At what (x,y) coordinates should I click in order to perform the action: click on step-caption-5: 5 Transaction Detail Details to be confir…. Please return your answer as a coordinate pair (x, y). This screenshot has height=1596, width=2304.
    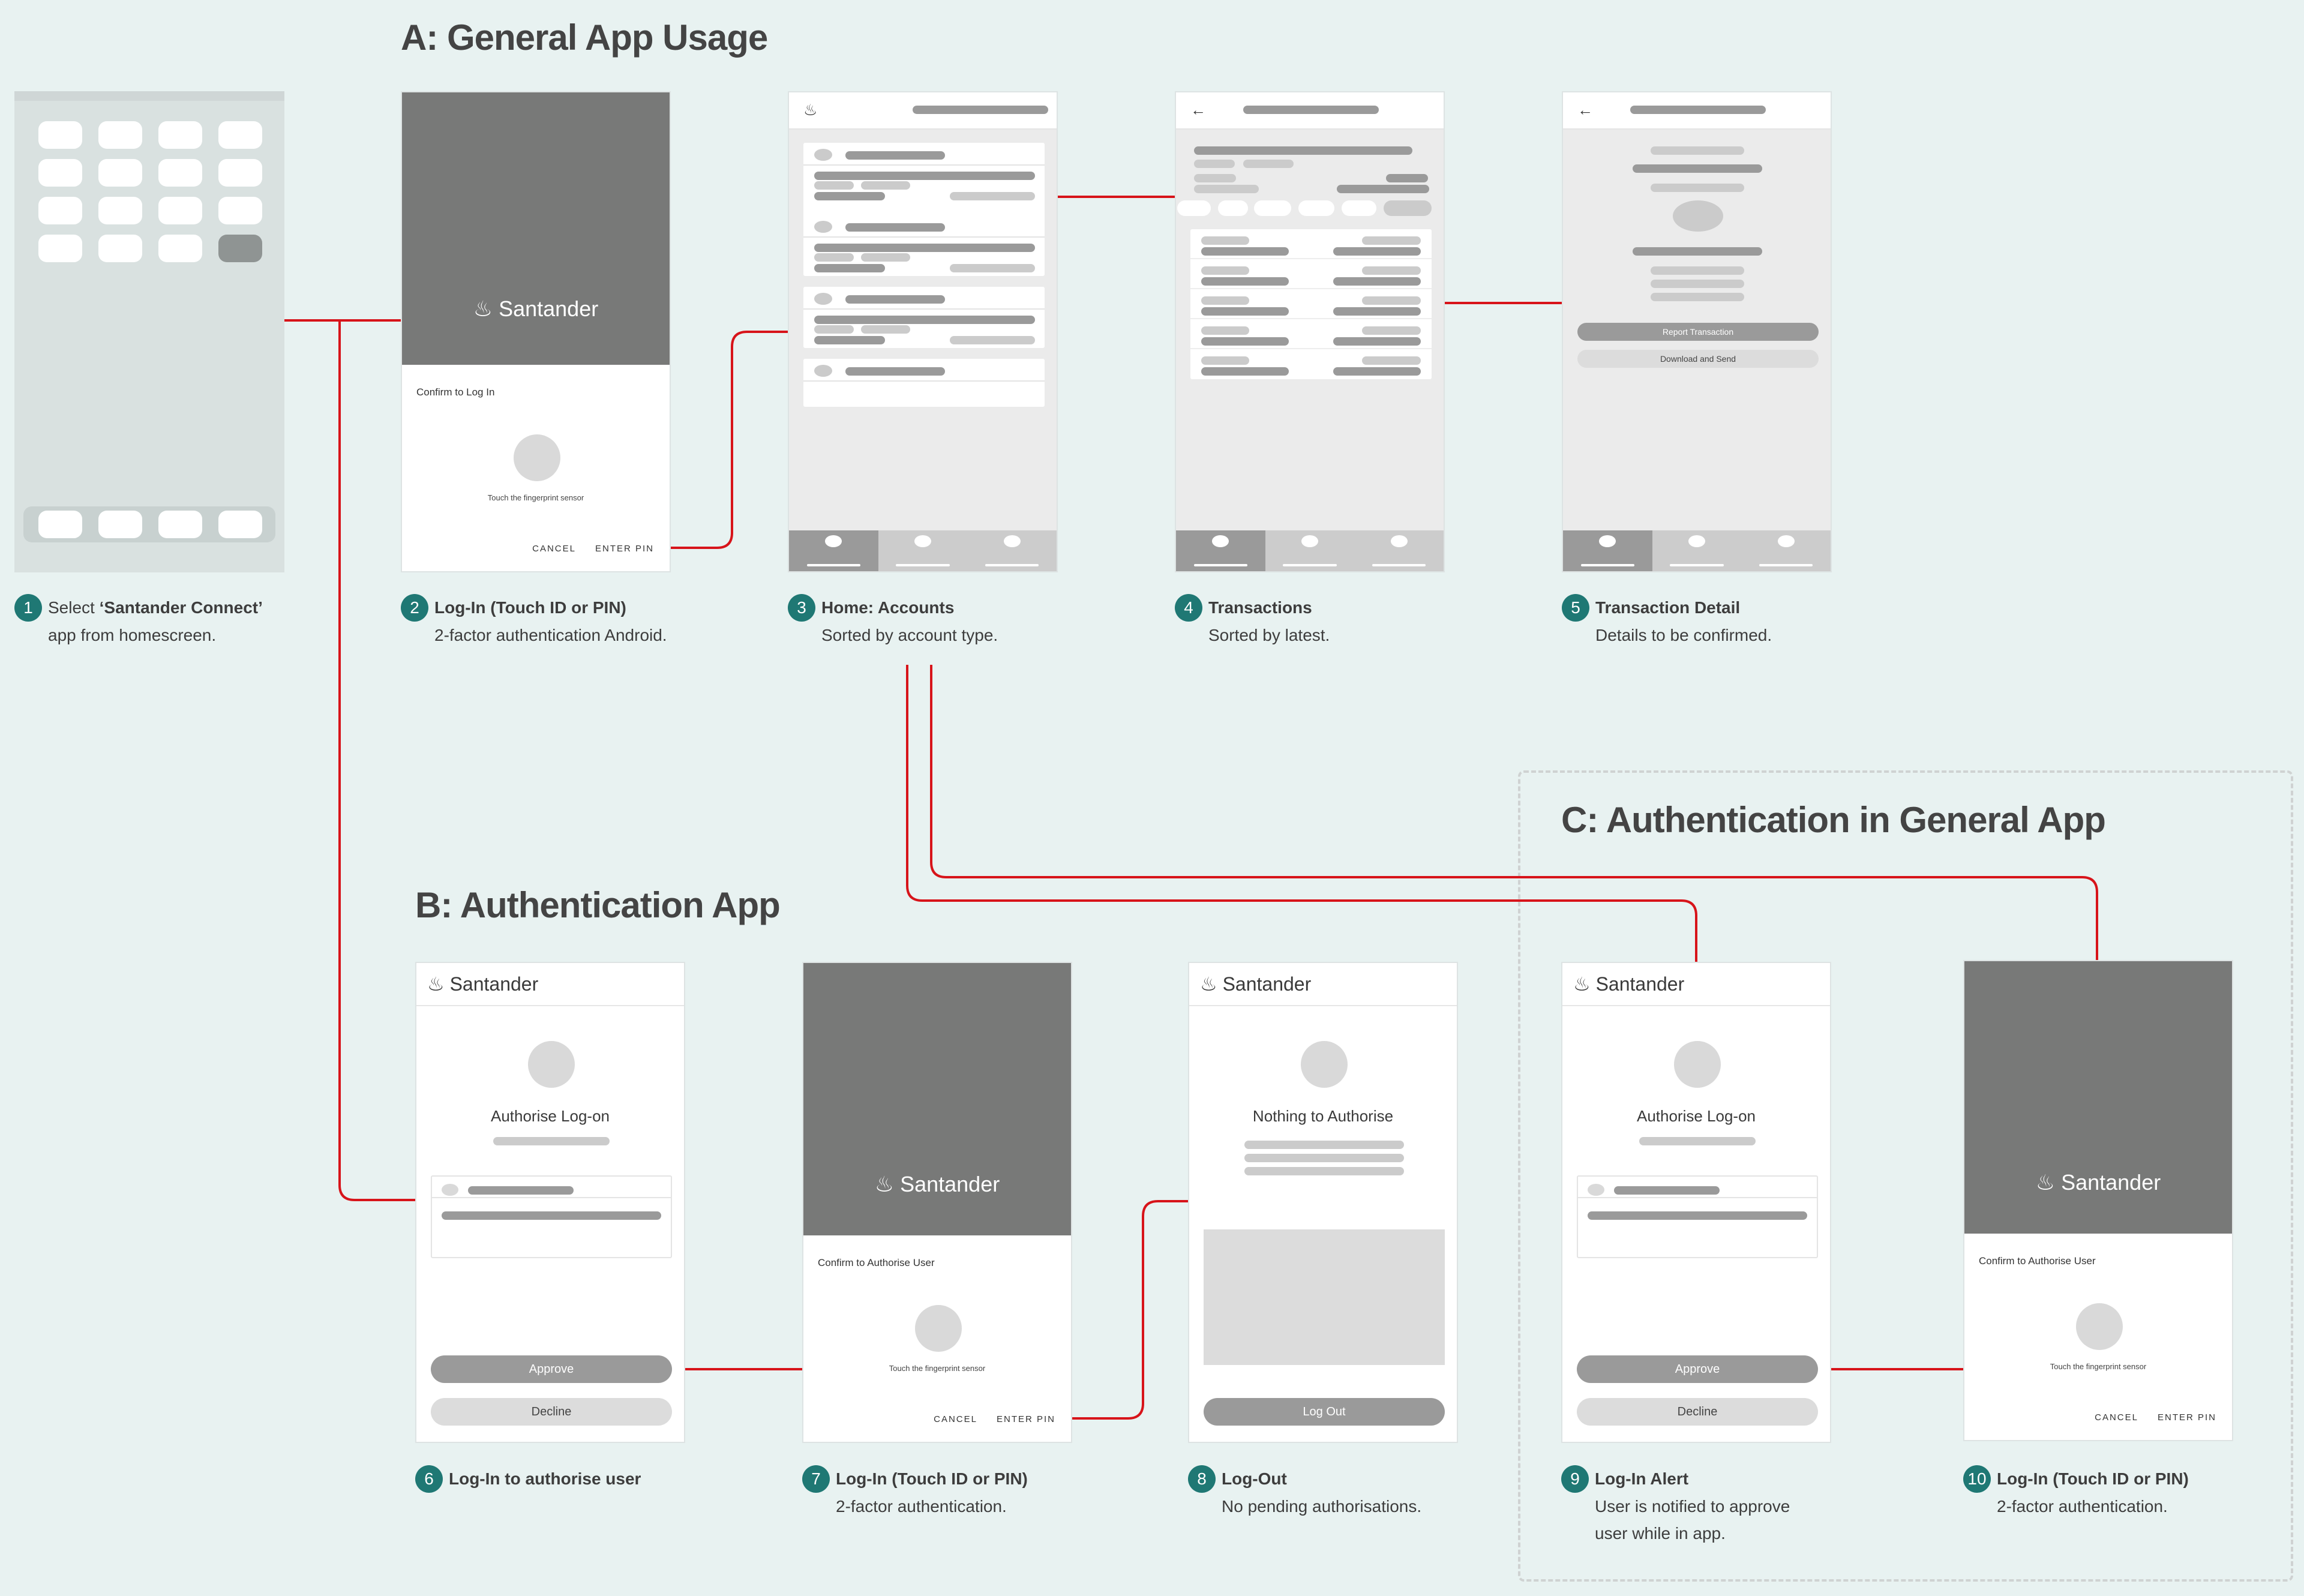
    Looking at the image, I should click on (1730, 621).